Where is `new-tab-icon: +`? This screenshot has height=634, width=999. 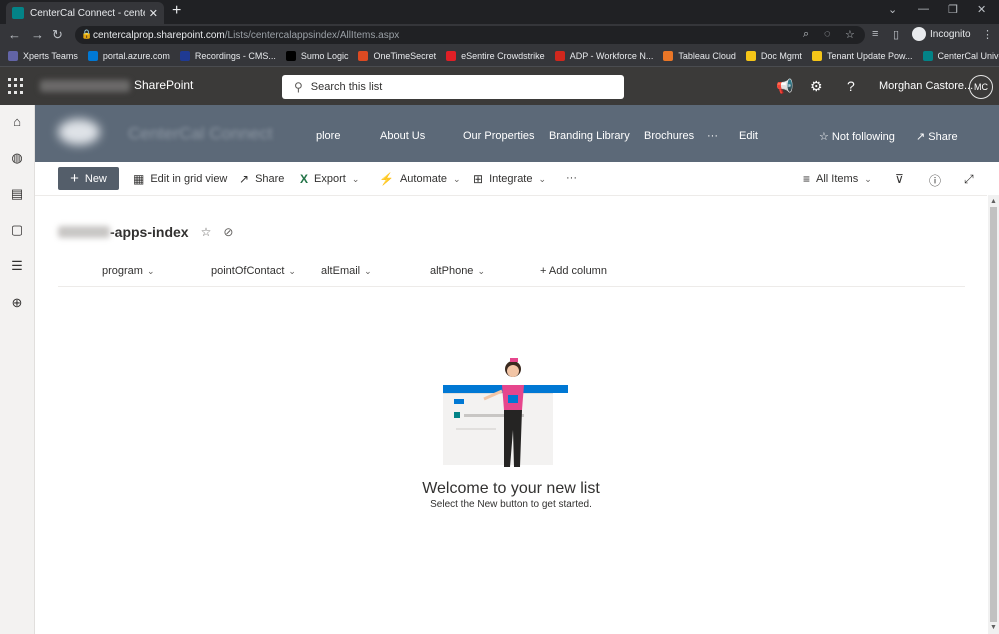 new-tab-icon: + is located at coordinates (176, 11).